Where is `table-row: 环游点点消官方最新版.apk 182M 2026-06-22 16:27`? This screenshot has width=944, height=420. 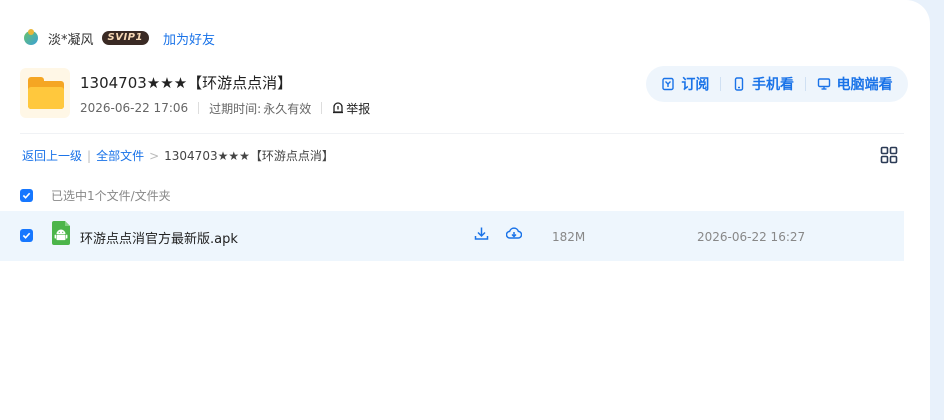
table-row: 环游点点消官方最新版.apk 182M 2026-06-22 16:27 is located at coordinates (452, 236).